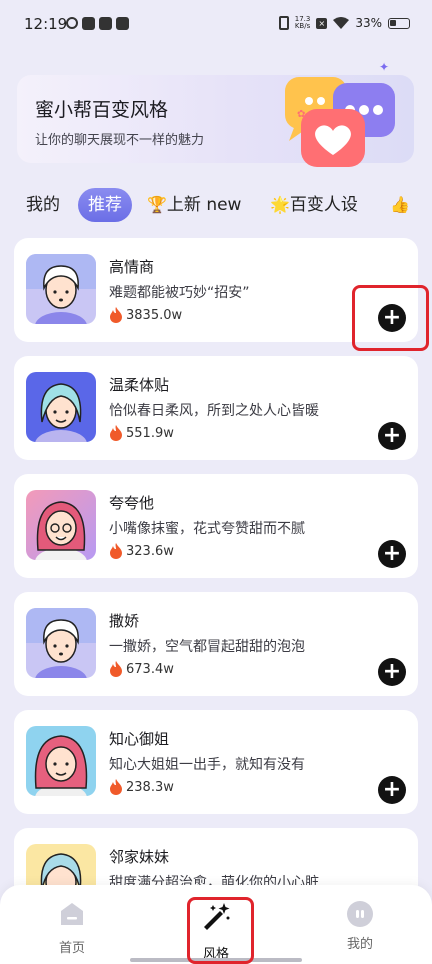 This screenshot has width=432, height=964. I want to click on style-description: 小嘴像抹蜜，花式夸赞甜而不腻, so click(207, 529).